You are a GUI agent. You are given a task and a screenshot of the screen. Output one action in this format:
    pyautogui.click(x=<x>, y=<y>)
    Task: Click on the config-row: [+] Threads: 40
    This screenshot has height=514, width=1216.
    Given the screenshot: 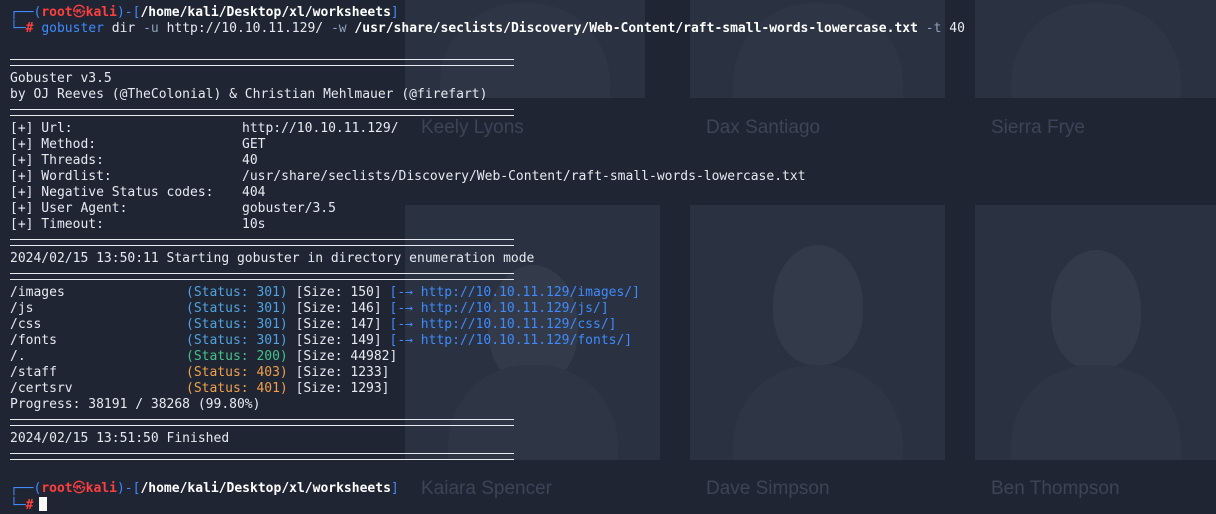 What is the action you would take?
    pyautogui.click(x=134, y=160)
    